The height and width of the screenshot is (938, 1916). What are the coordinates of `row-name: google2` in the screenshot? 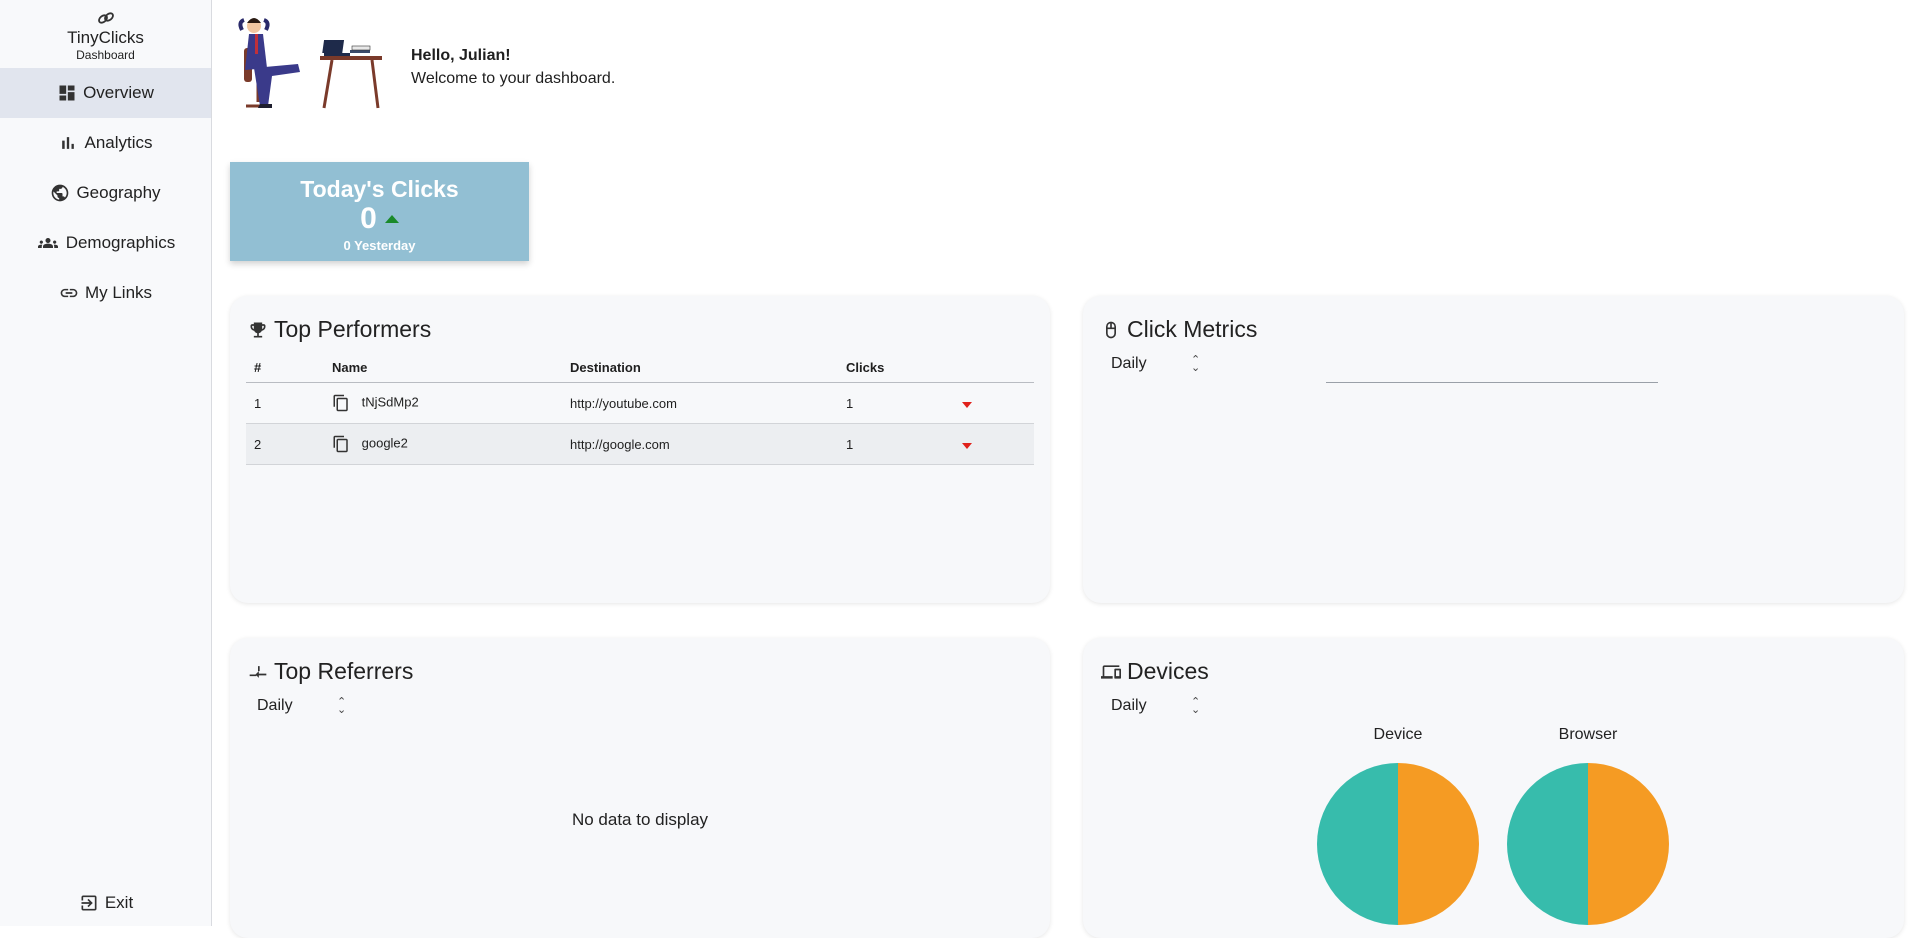 It's located at (384, 443).